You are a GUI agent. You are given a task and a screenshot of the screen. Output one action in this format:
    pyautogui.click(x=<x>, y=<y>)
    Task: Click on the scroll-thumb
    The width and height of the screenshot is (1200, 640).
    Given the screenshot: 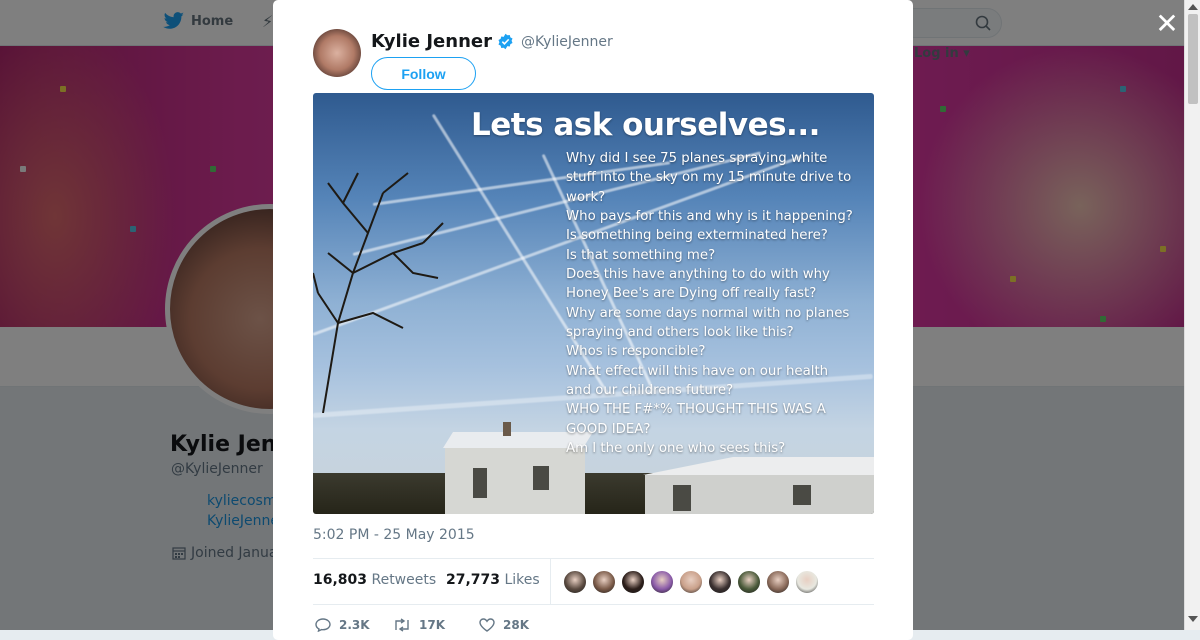 What is the action you would take?
    pyautogui.click(x=1193, y=59)
    